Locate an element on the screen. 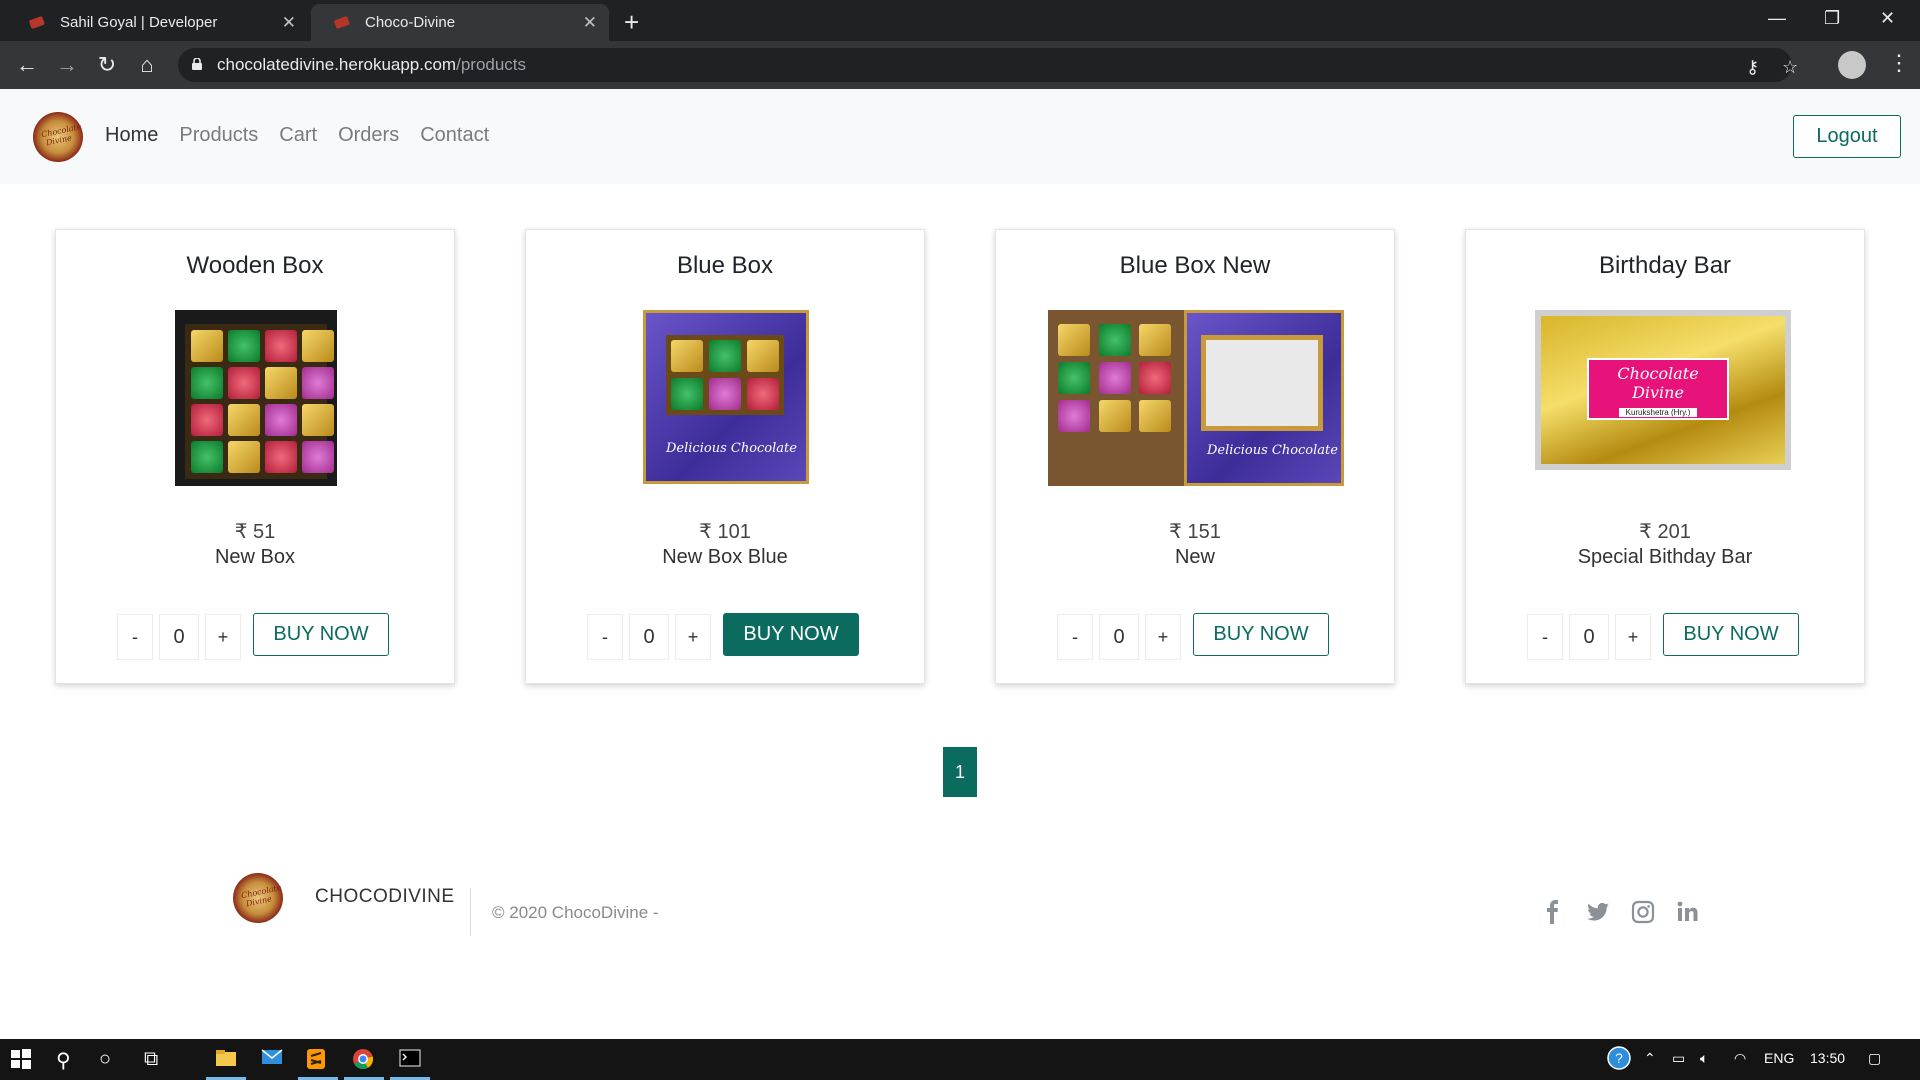  volume-icon: 🔈︎ is located at coordinates (1704, 1058).